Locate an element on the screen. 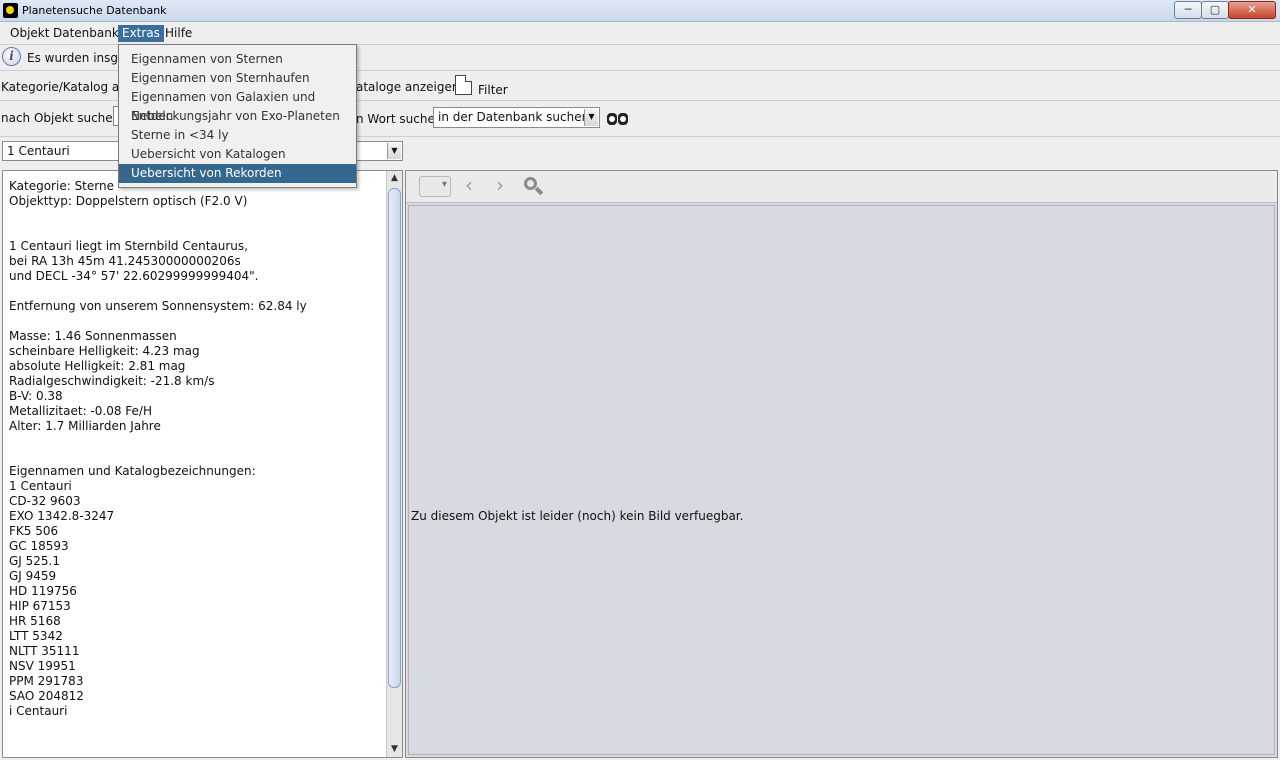 The height and width of the screenshot is (760, 1280). show-catalogs-label: ataloge anzeigen is located at coordinates (407, 87).